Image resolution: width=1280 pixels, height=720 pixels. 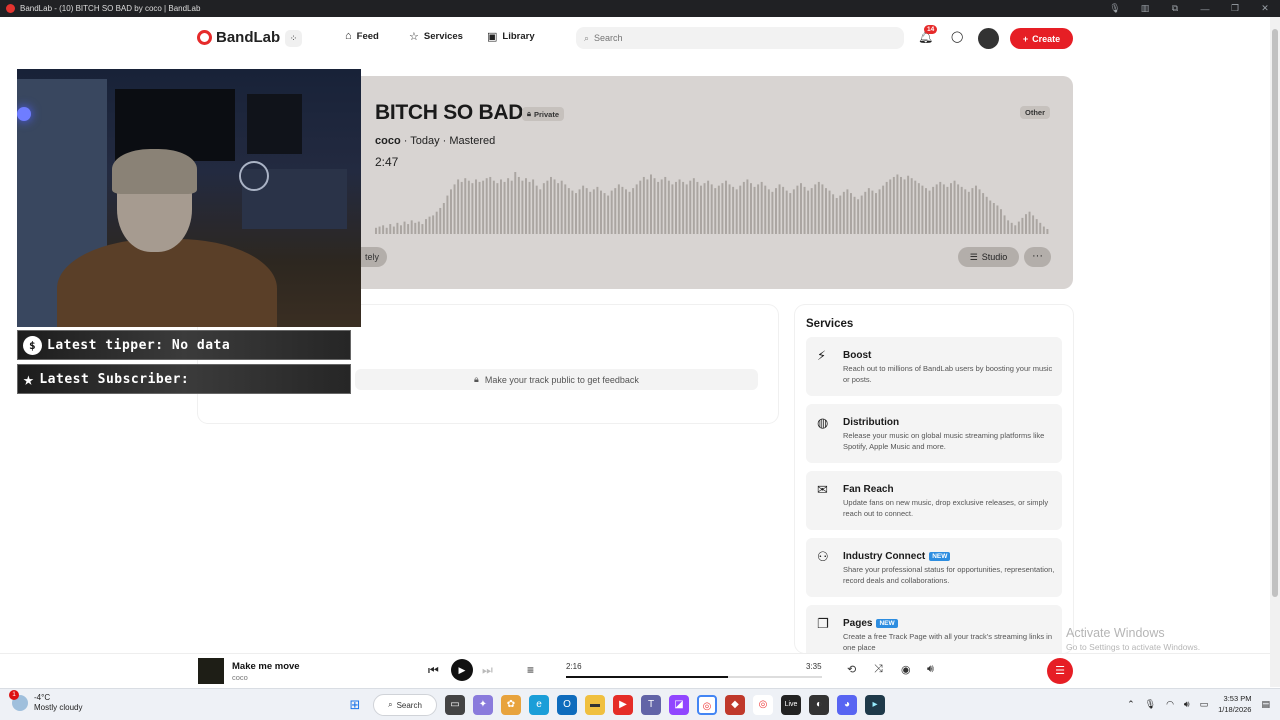 What do you see at coordinates (1145, 8) in the screenshot?
I see `sidebar-icon: ▥` at bounding box center [1145, 8].